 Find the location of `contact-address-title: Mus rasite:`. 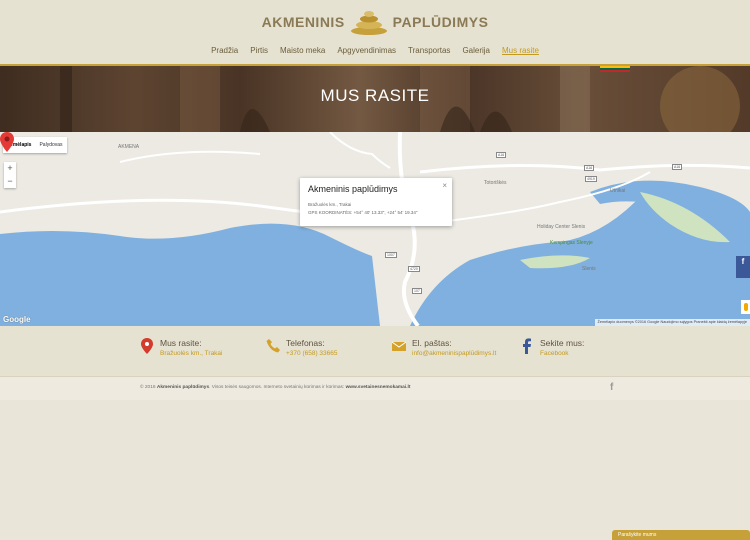

contact-address-title: Mus rasite: is located at coordinates (181, 343).